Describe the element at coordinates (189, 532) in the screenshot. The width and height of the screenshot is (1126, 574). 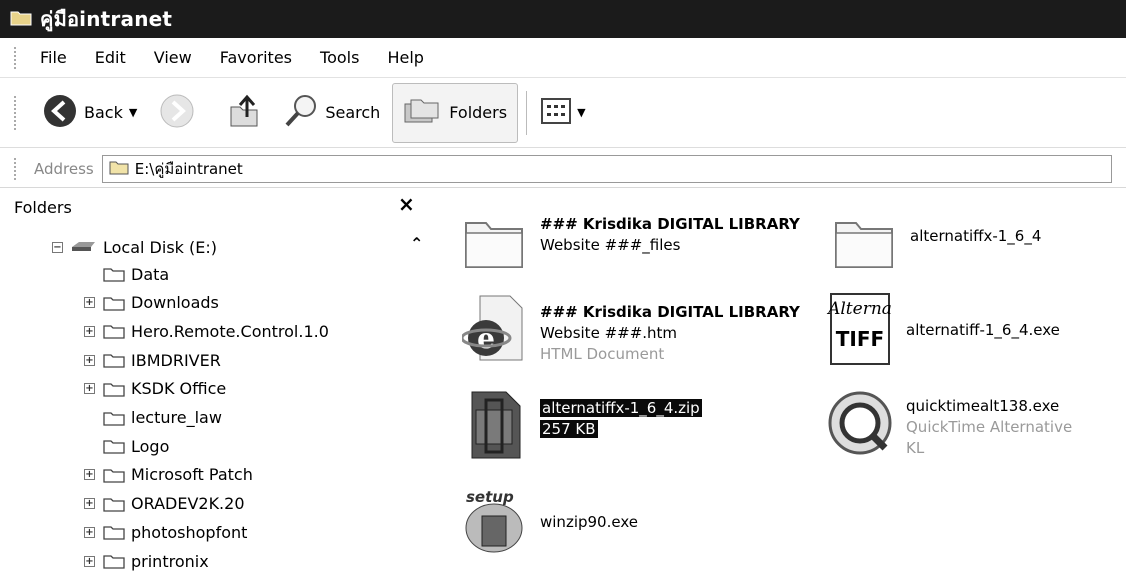
I see `tree-item-label: photoshopfont` at that location.